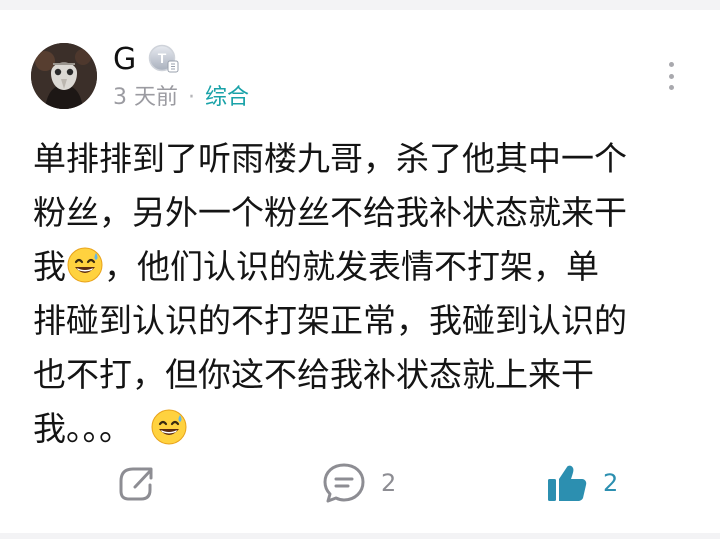  I want to click on comment-count: 2, so click(389, 483).